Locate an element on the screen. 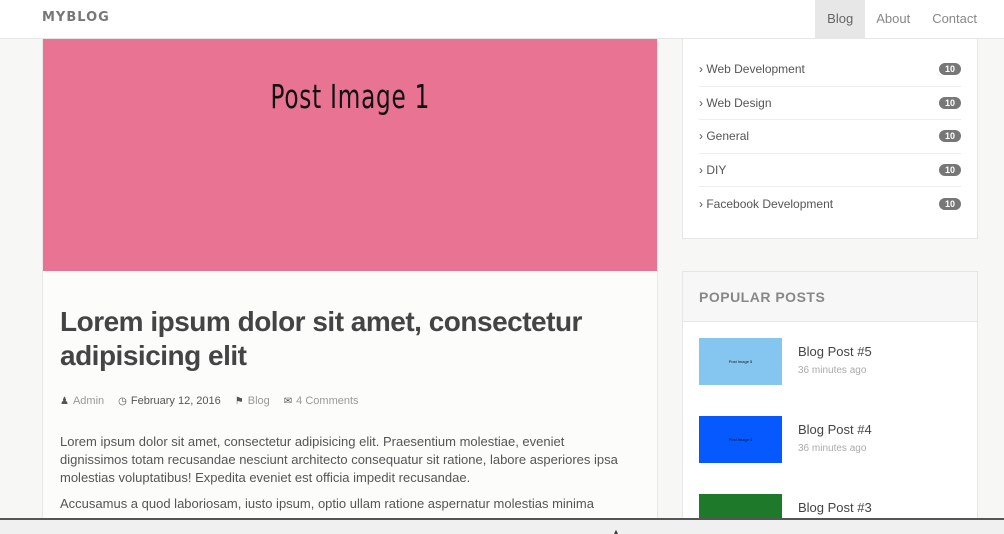 The image size is (1004, 534). cursor-icon: ▴ is located at coordinates (616, 530).